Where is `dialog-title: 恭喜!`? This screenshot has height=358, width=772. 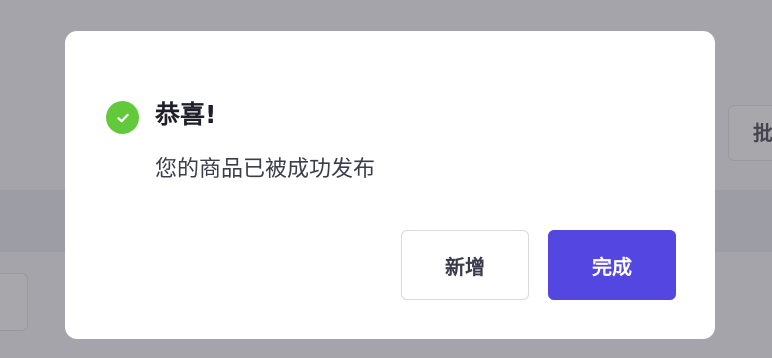
dialog-title: 恭喜! is located at coordinates (186, 114).